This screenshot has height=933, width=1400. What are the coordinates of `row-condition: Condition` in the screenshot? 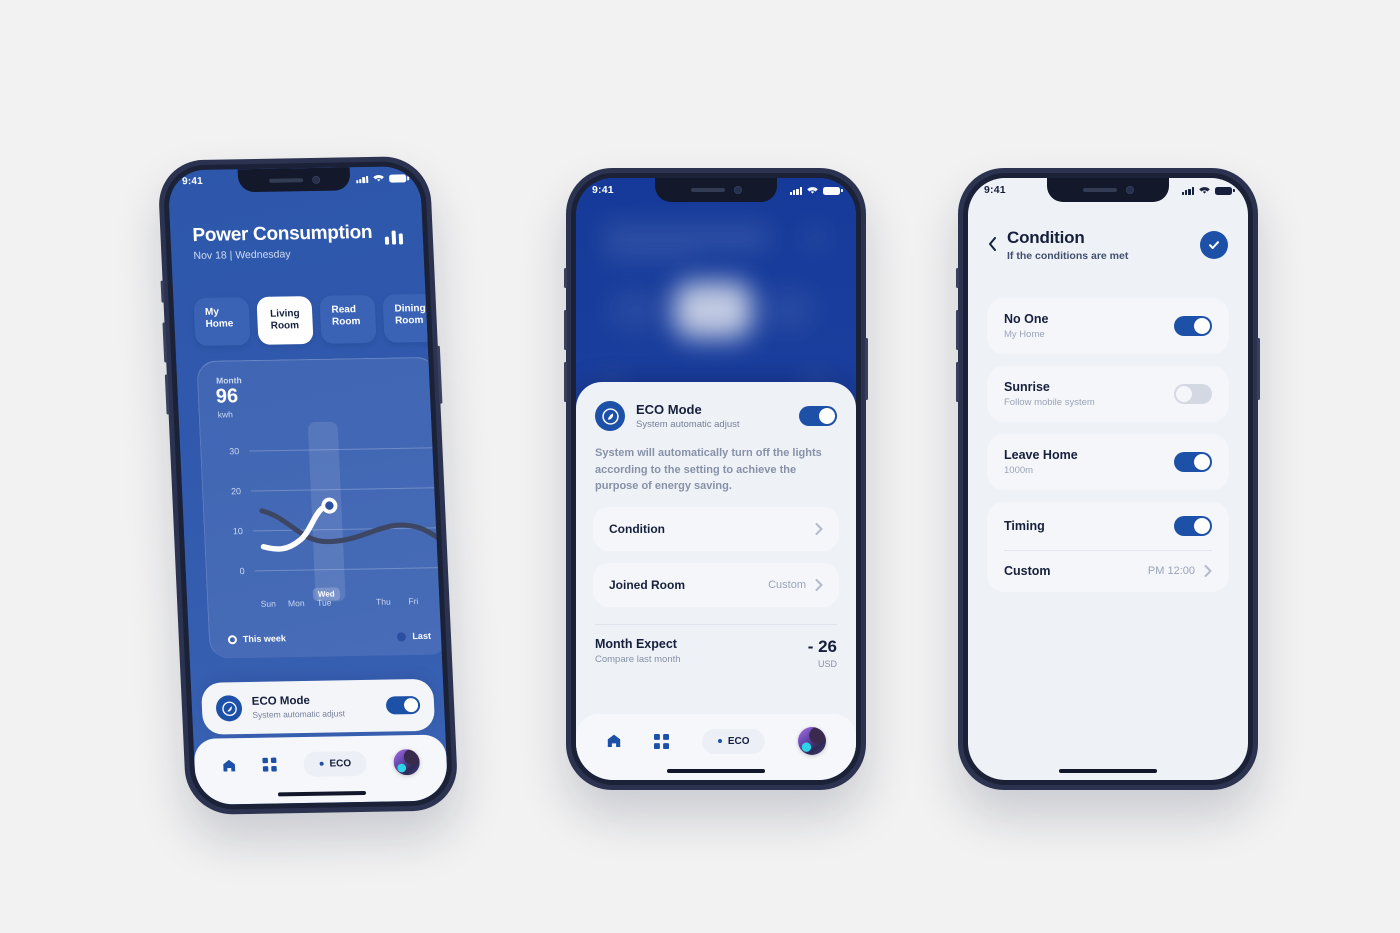 It's located at (716, 528).